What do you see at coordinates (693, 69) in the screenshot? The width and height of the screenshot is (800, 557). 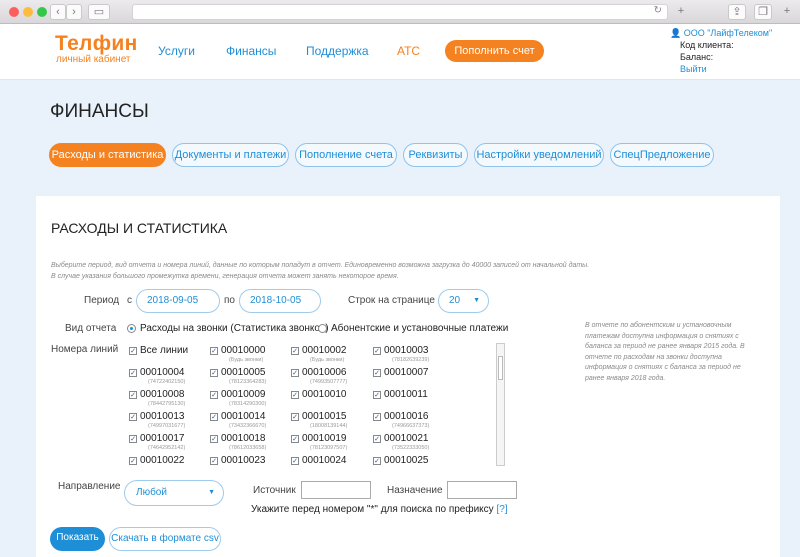 I see `logout-link: Выйти` at bounding box center [693, 69].